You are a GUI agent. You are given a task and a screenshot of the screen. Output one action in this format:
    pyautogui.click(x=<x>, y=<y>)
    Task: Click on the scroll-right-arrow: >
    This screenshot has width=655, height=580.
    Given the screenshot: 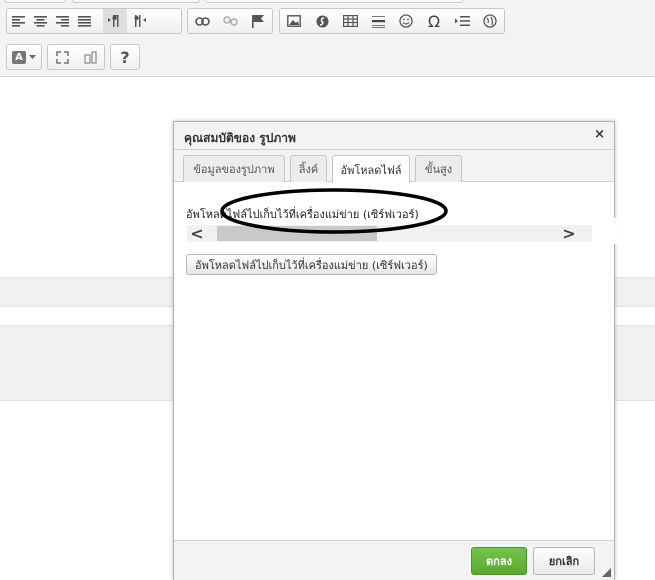 What is the action you would take?
    pyautogui.click(x=569, y=233)
    